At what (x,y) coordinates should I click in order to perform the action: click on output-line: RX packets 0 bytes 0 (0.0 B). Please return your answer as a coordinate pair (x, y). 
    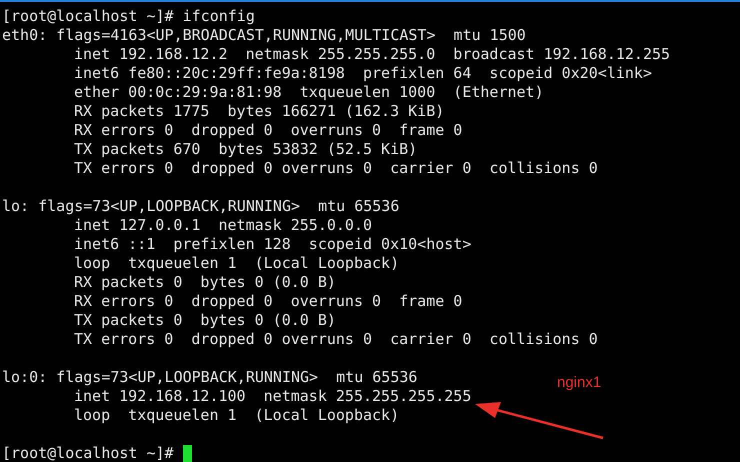
    Looking at the image, I should click on (204, 282).